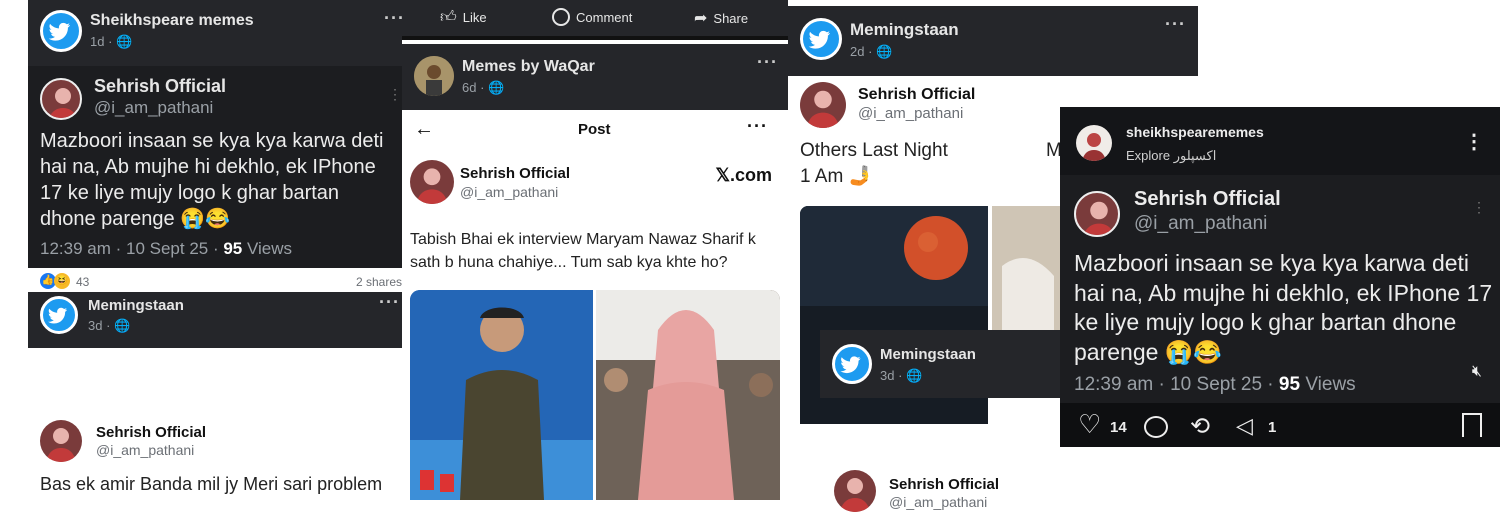 This screenshot has height=512, width=1500. What do you see at coordinates (1280, 425) in the screenshot?
I see `ig-actions: ♡ 14 ⟲ ◁ 1` at bounding box center [1280, 425].